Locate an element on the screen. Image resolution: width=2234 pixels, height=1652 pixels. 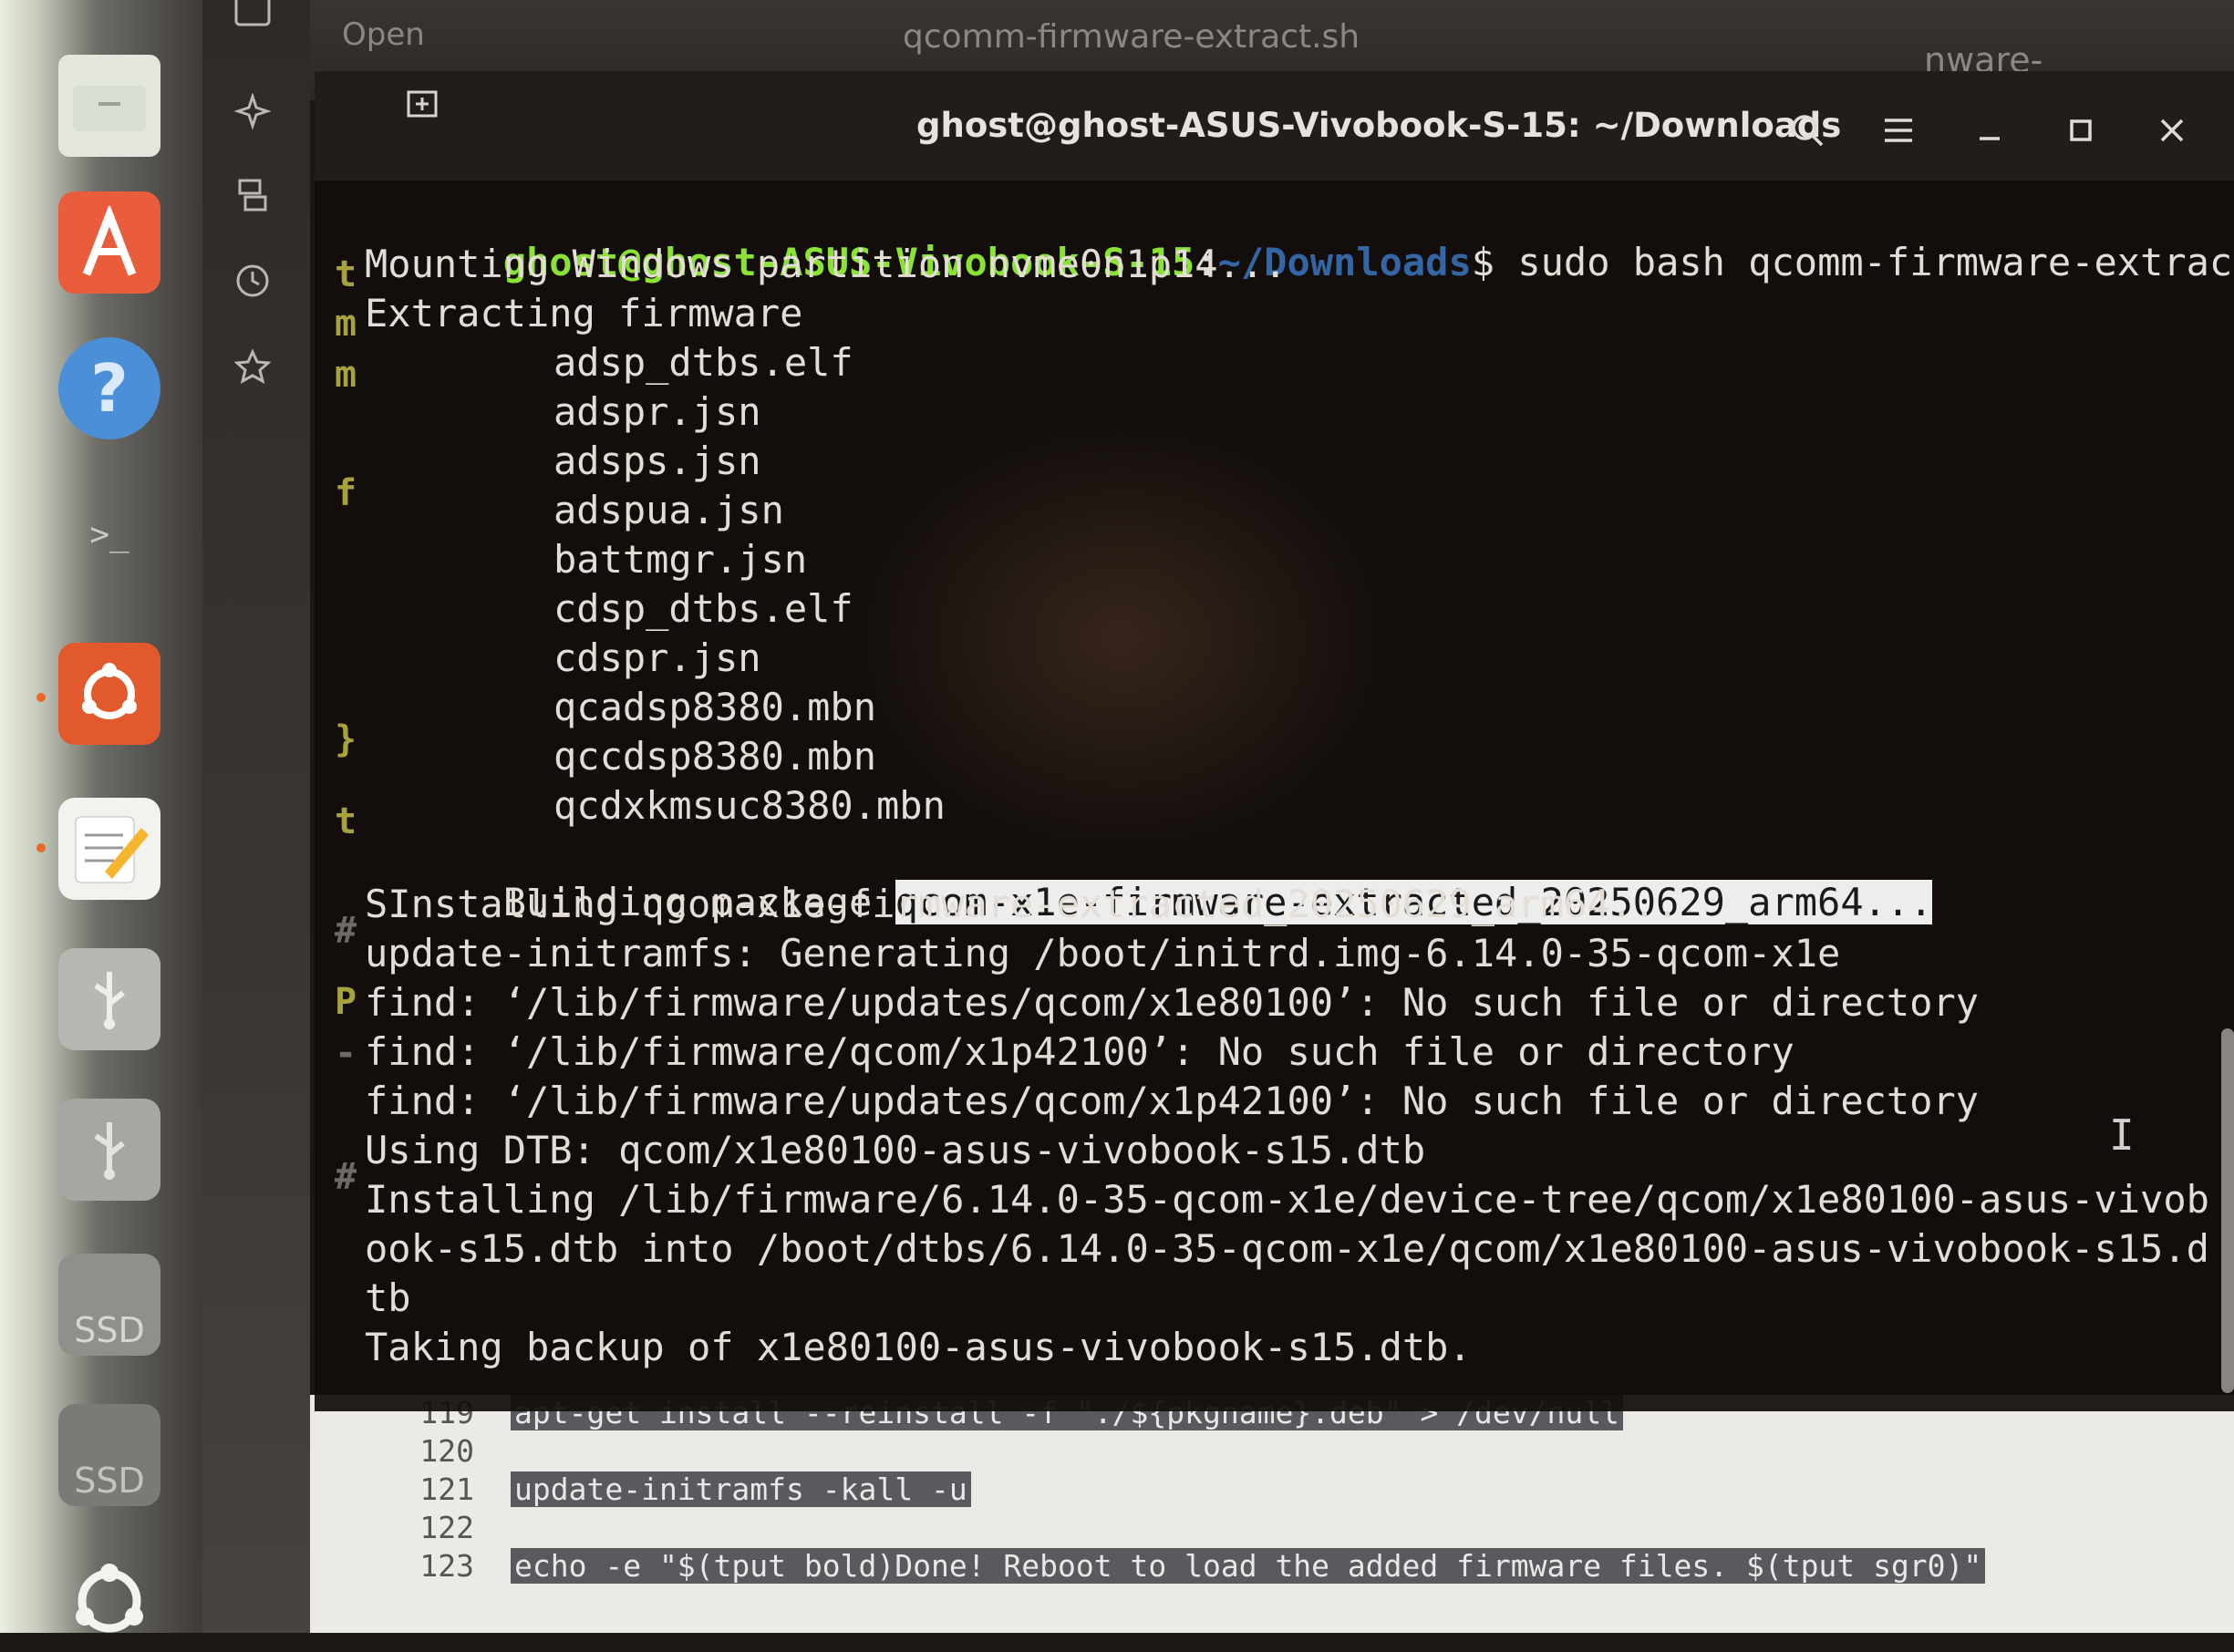
prompt-symbol: $ is located at coordinates (1483, 262).